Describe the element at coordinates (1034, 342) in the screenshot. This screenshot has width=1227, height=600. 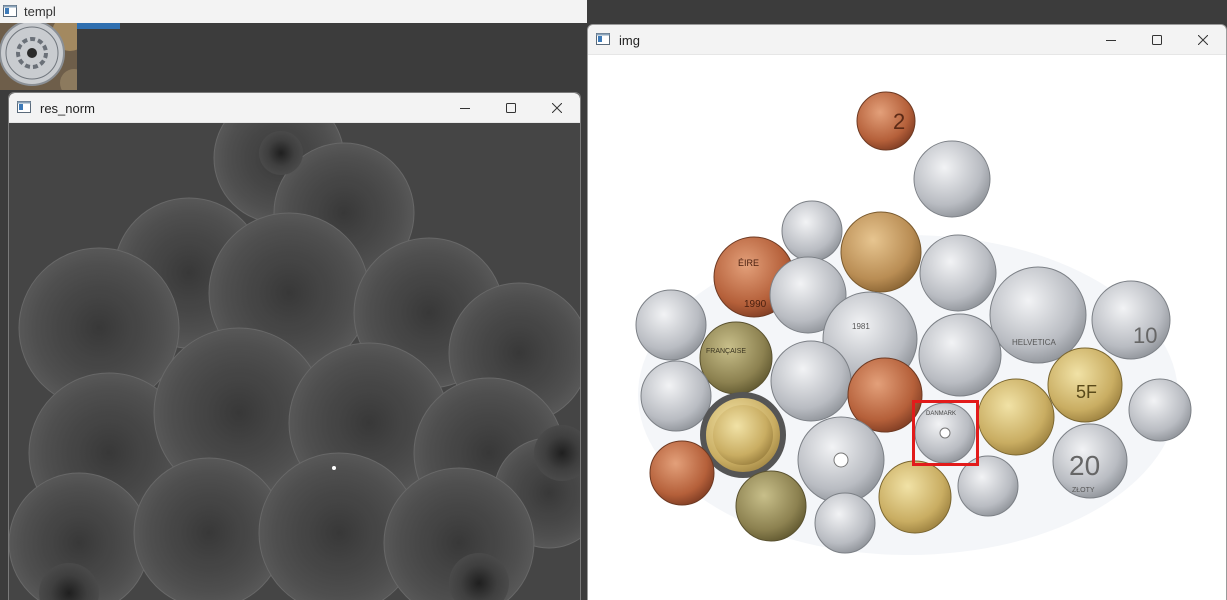
I see `coin-label-helvetica: HELVETICA` at that location.